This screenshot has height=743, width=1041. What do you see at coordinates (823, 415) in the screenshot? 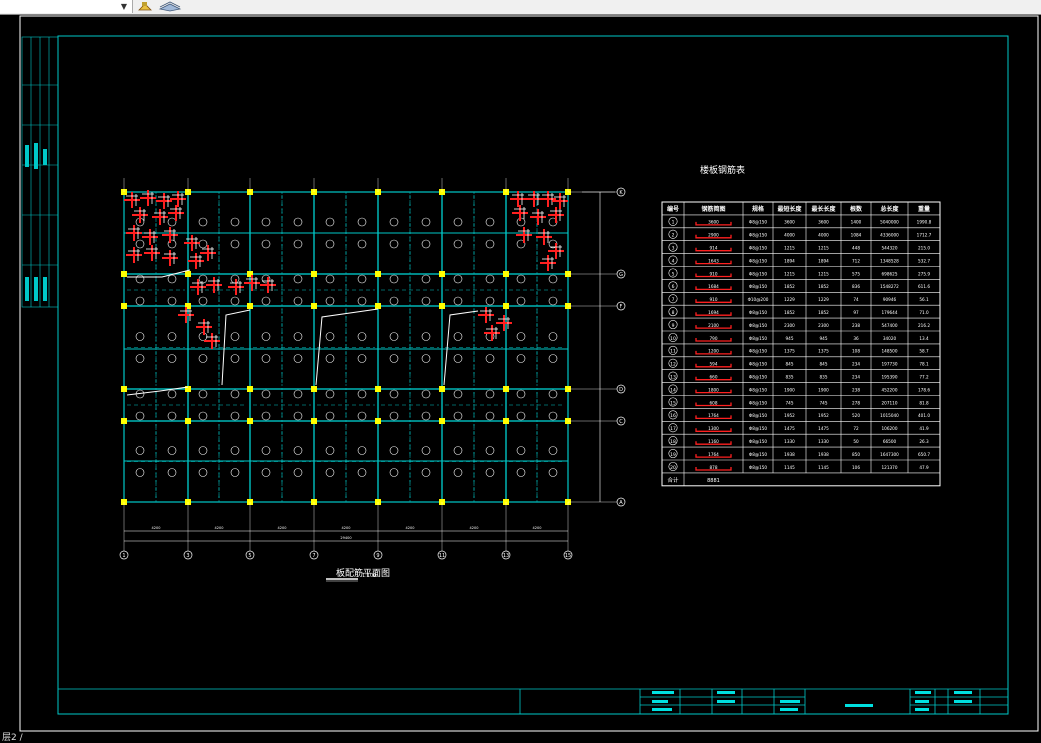
I see `table-cell: 1952` at bounding box center [823, 415].